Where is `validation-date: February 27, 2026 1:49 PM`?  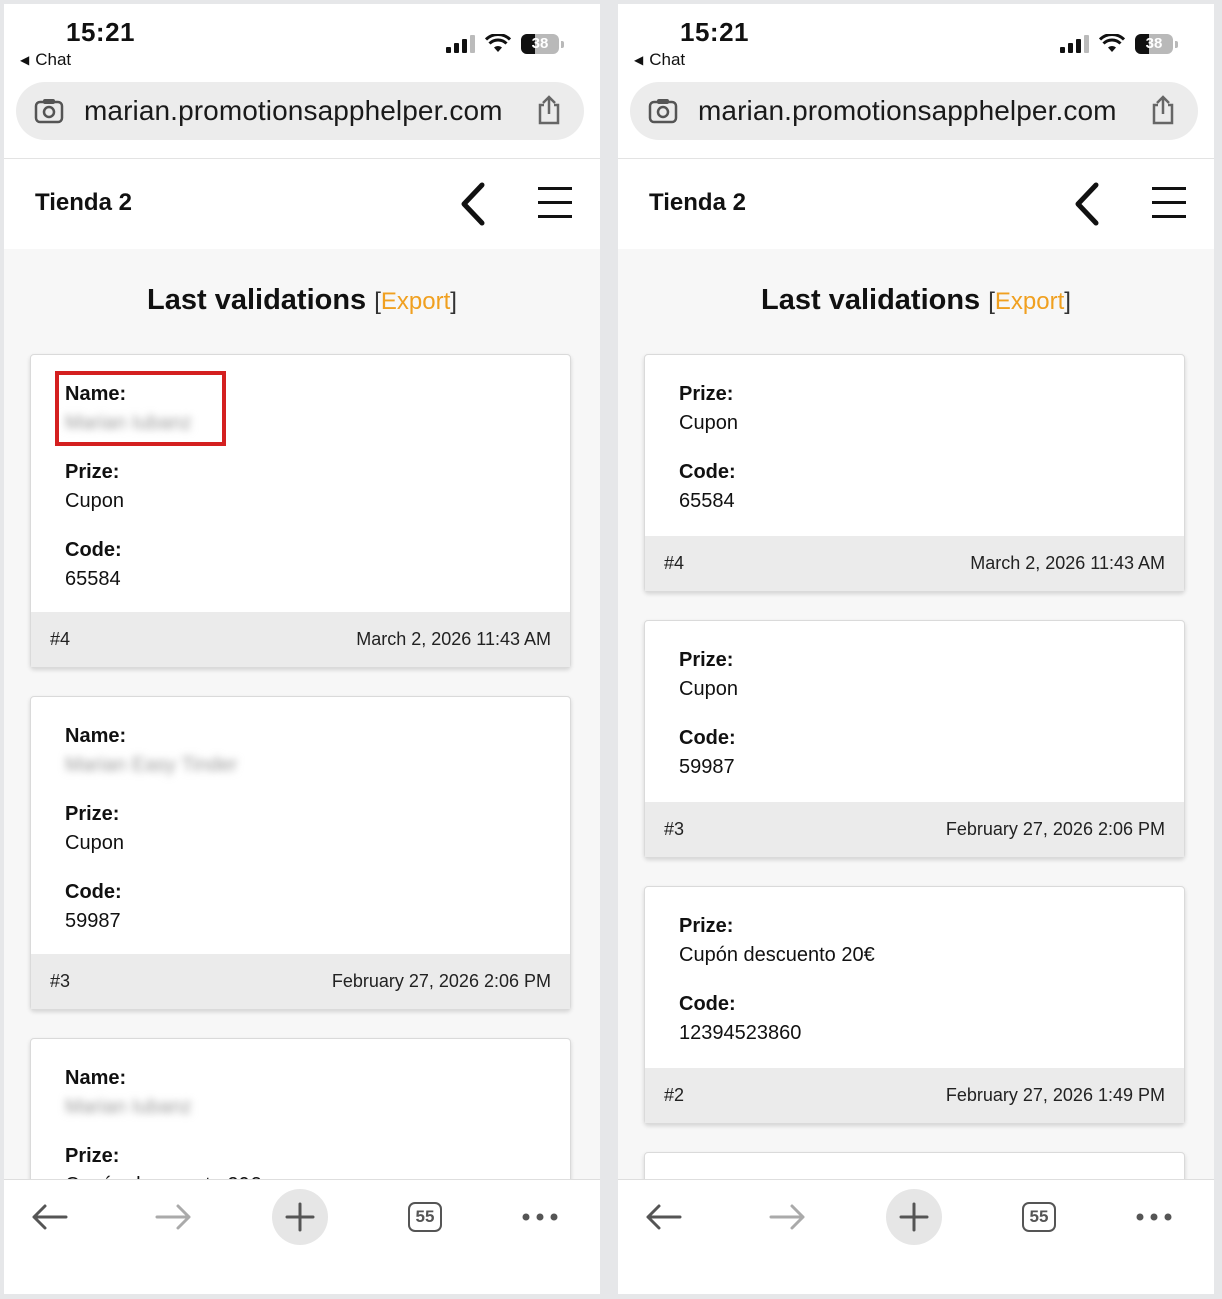
validation-date: February 27, 2026 1:49 PM is located at coordinates (1055, 1095).